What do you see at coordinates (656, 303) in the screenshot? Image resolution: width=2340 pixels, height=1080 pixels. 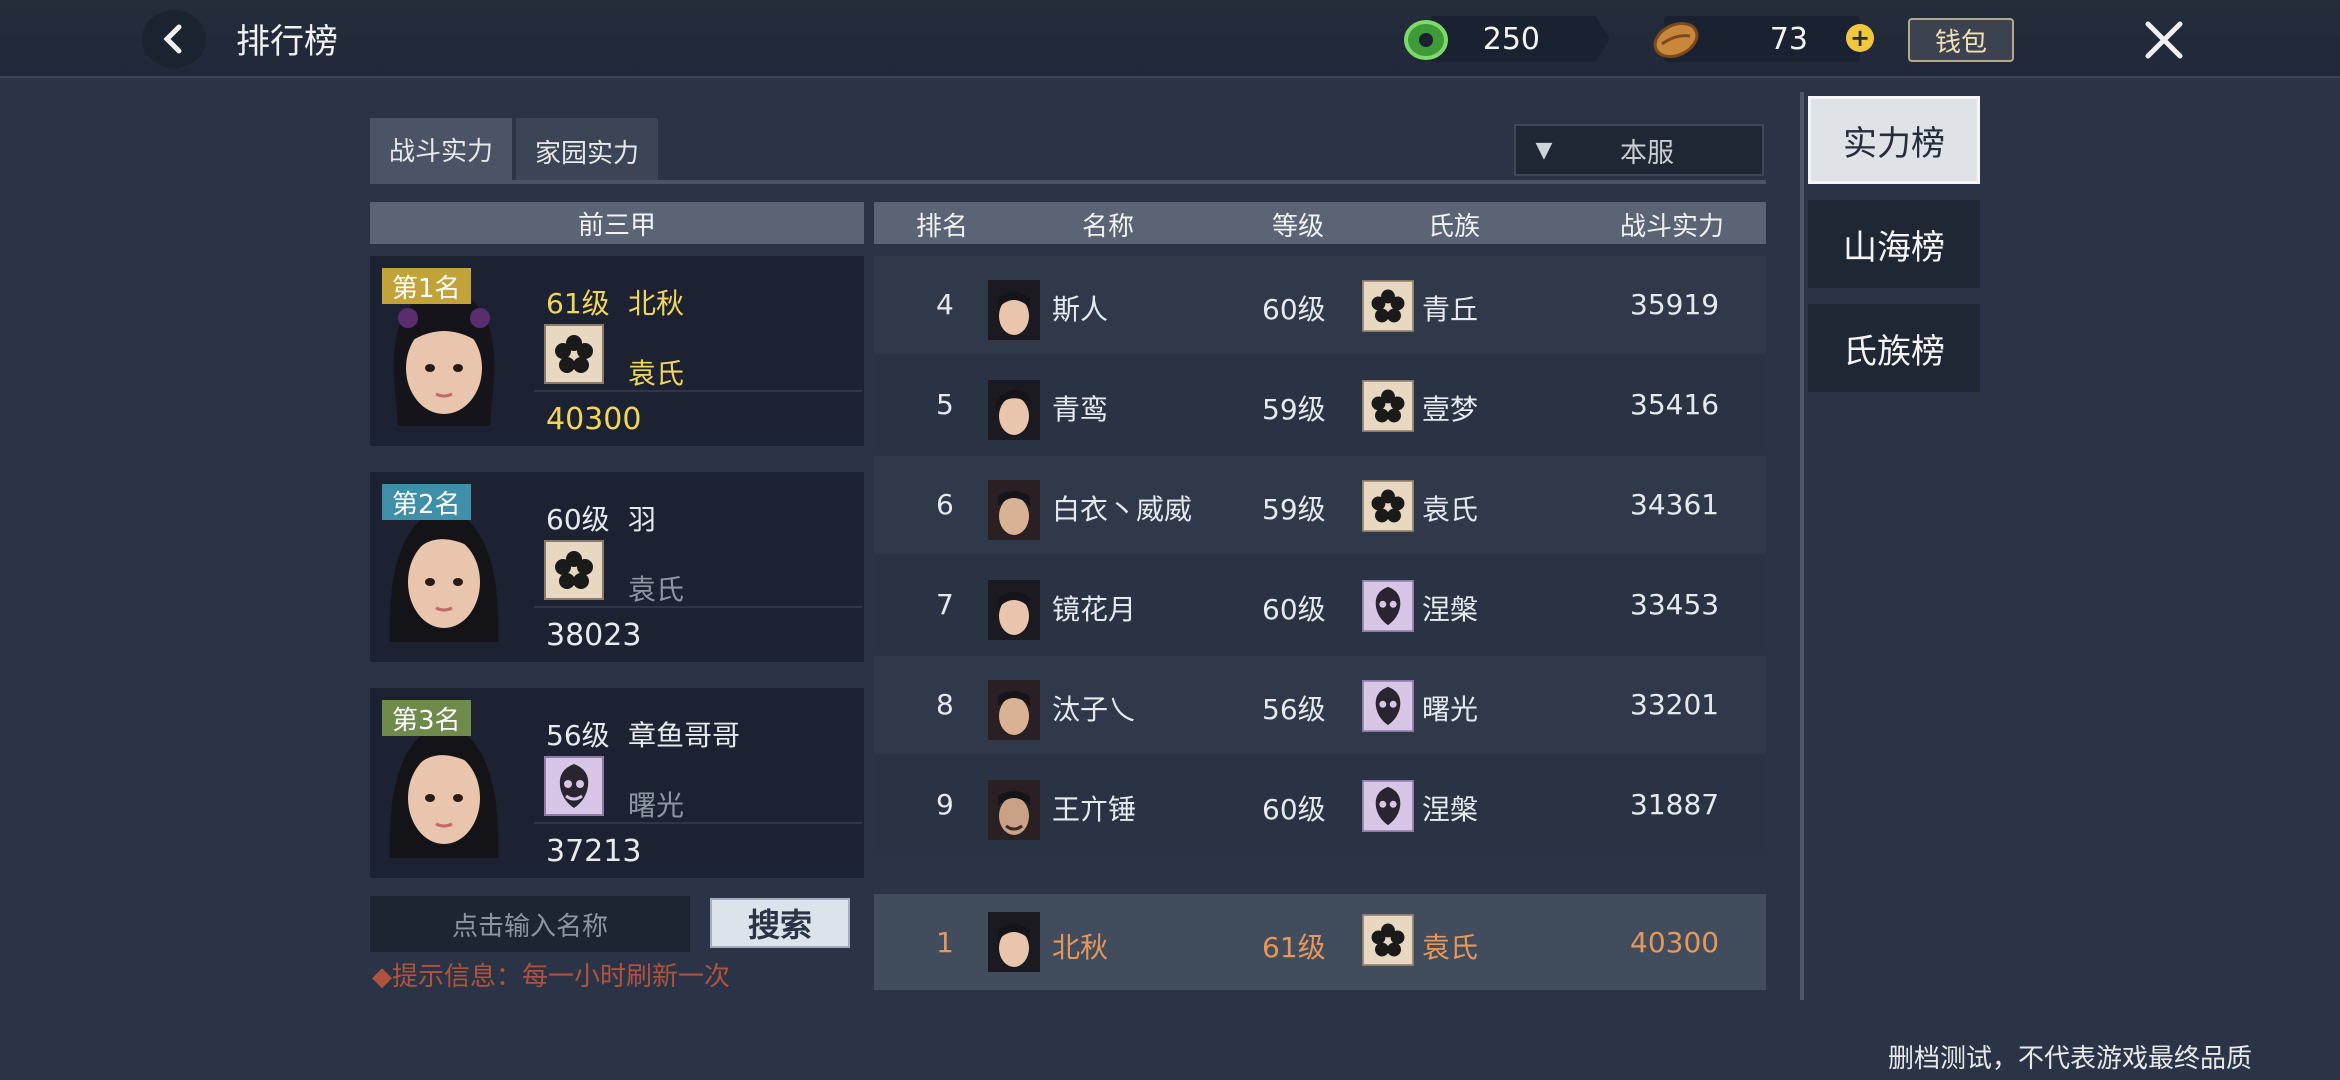 I see `player-name: 北秋` at bounding box center [656, 303].